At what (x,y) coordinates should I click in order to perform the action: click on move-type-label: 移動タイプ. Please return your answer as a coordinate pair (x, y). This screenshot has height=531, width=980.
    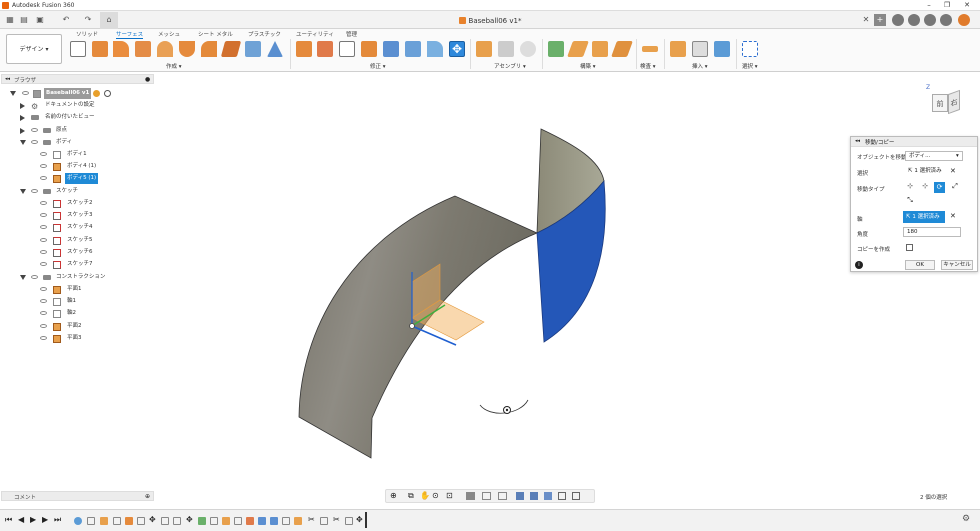
    Looking at the image, I should click on (871, 190).